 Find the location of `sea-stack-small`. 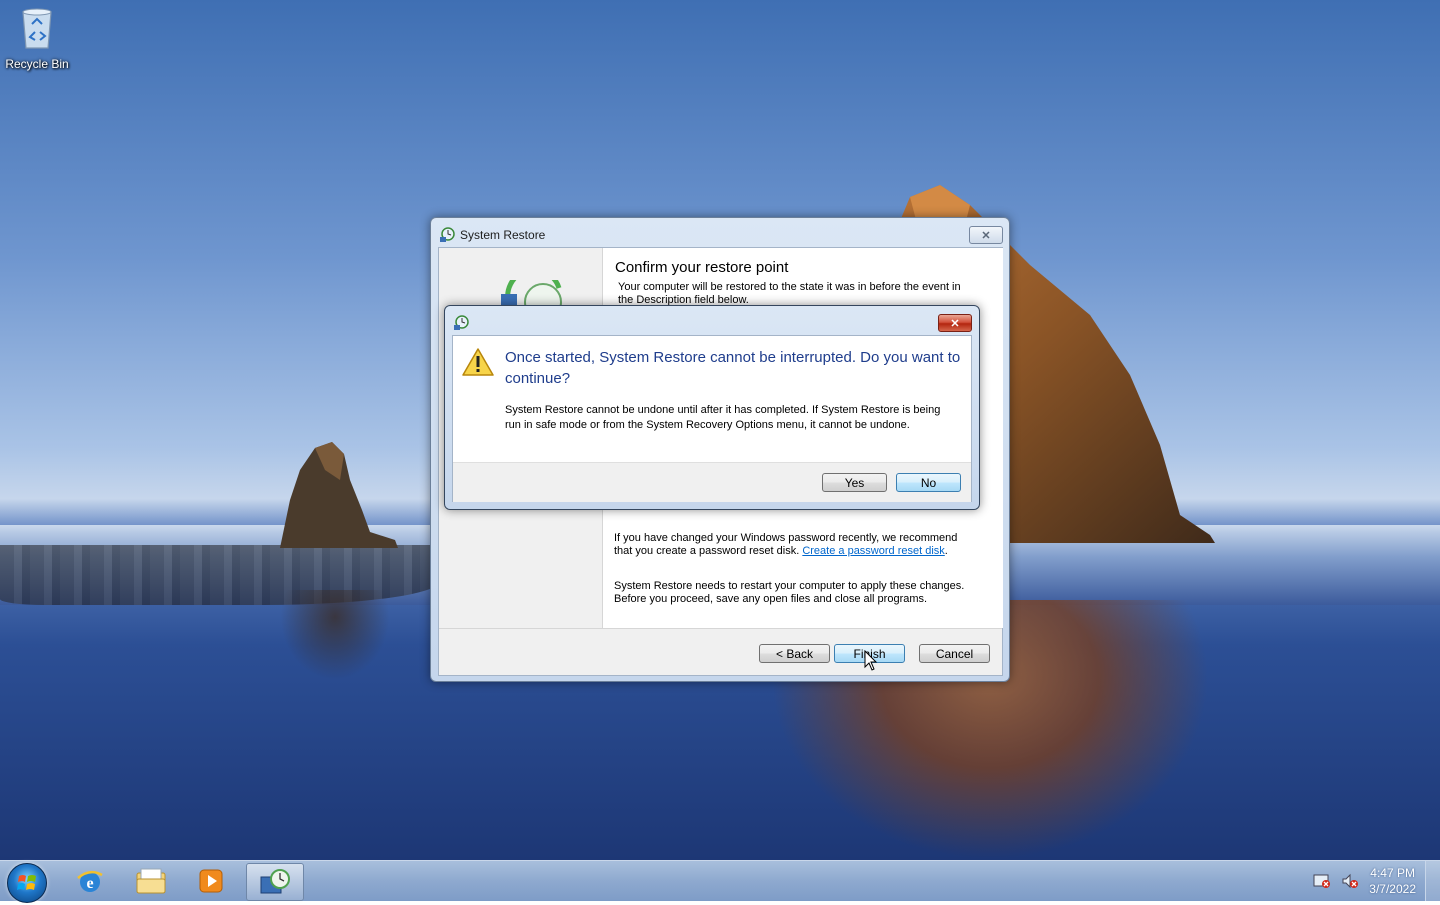

sea-stack-small is located at coordinates (339, 495).